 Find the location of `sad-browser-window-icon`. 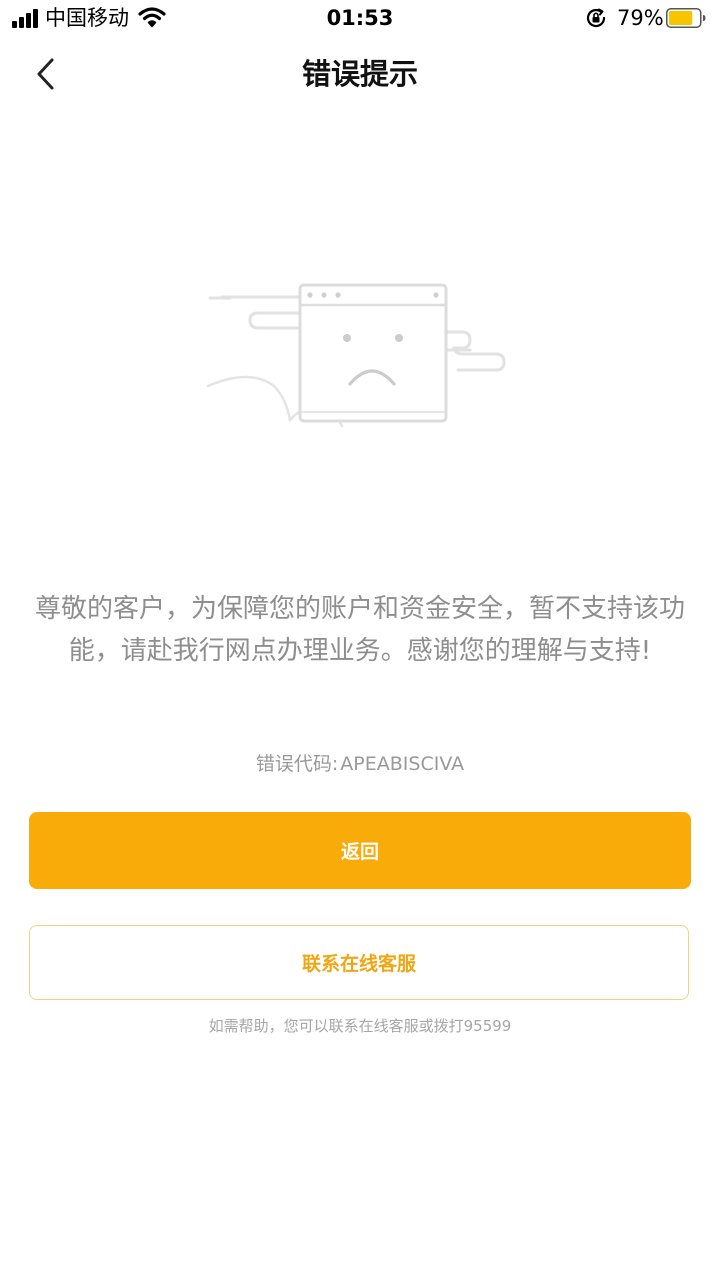

sad-browser-window-icon is located at coordinates (356, 355).